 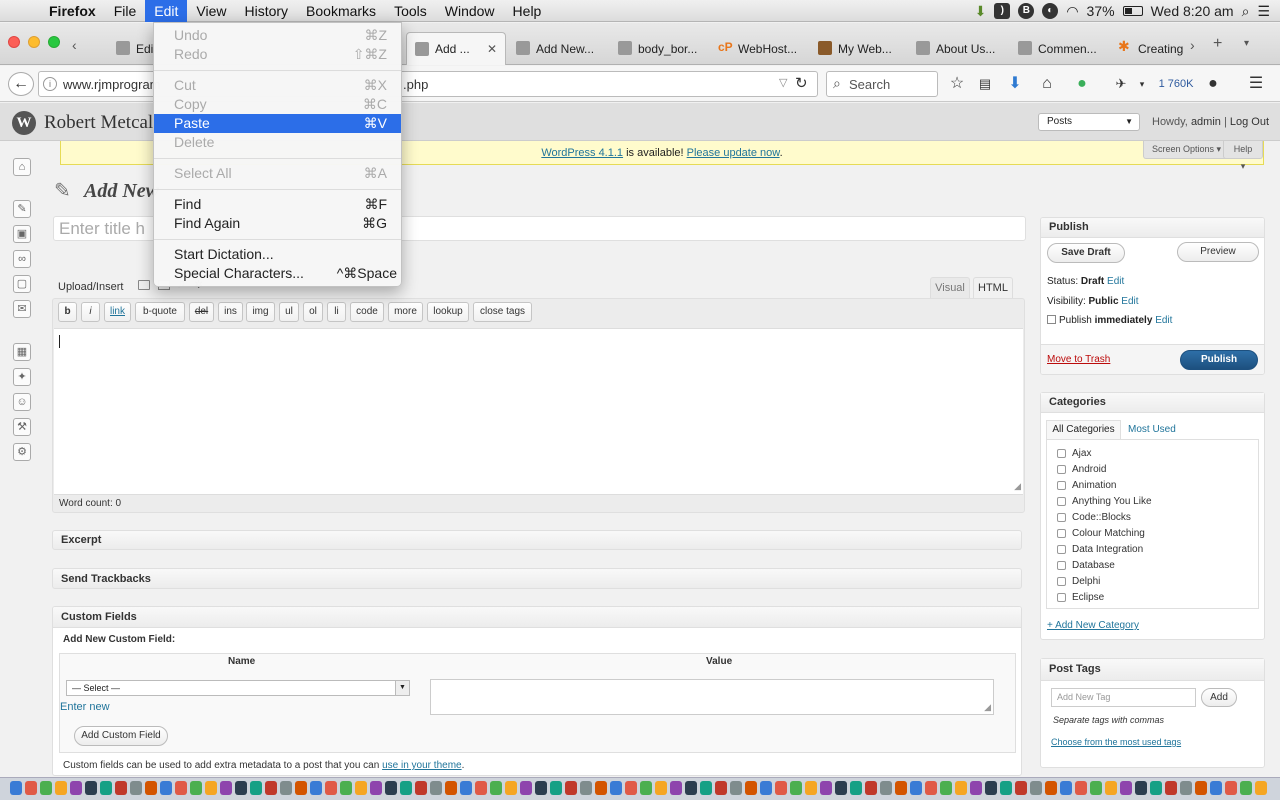 What do you see at coordinates (981, 11) in the screenshot?
I see `download-status-icon: ⬇` at bounding box center [981, 11].